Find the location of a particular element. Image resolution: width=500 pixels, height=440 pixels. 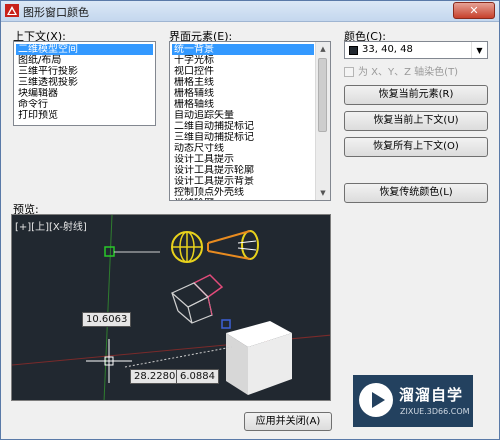

tint-axes-checkbox-row: 为 X、Y、Z 轴染色(T) is located at coordinates (401, 70).